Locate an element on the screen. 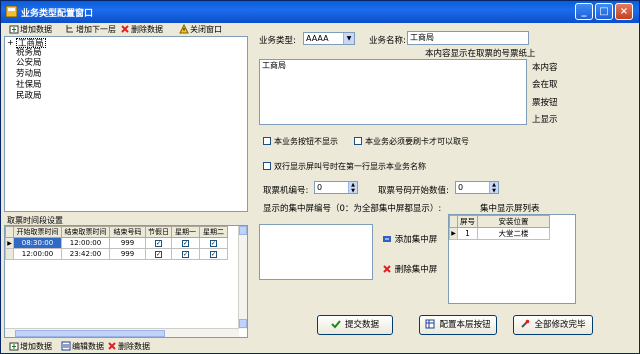  cell-screen-no: 1 is located at coordinates (467, 233).